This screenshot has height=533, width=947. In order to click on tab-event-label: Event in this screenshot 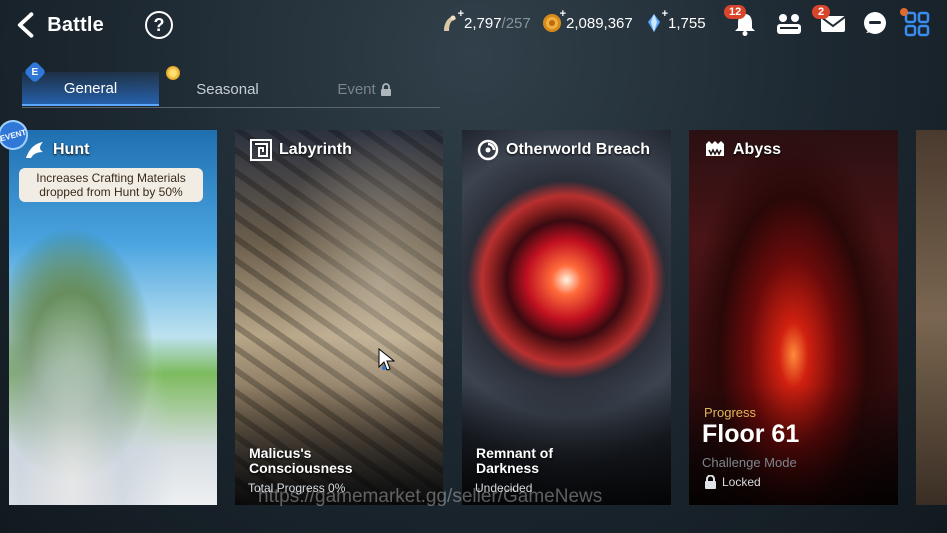, I will do `click(356, 89)`.